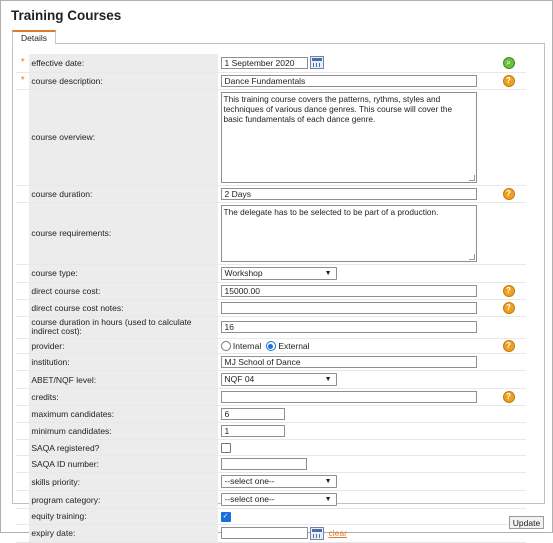 The width and height of the screenshot is (553, 543). What do you see at coordinates (34, 37) in the screenshot?
I see `tab-details: Details` at bounding box center [34, 37].